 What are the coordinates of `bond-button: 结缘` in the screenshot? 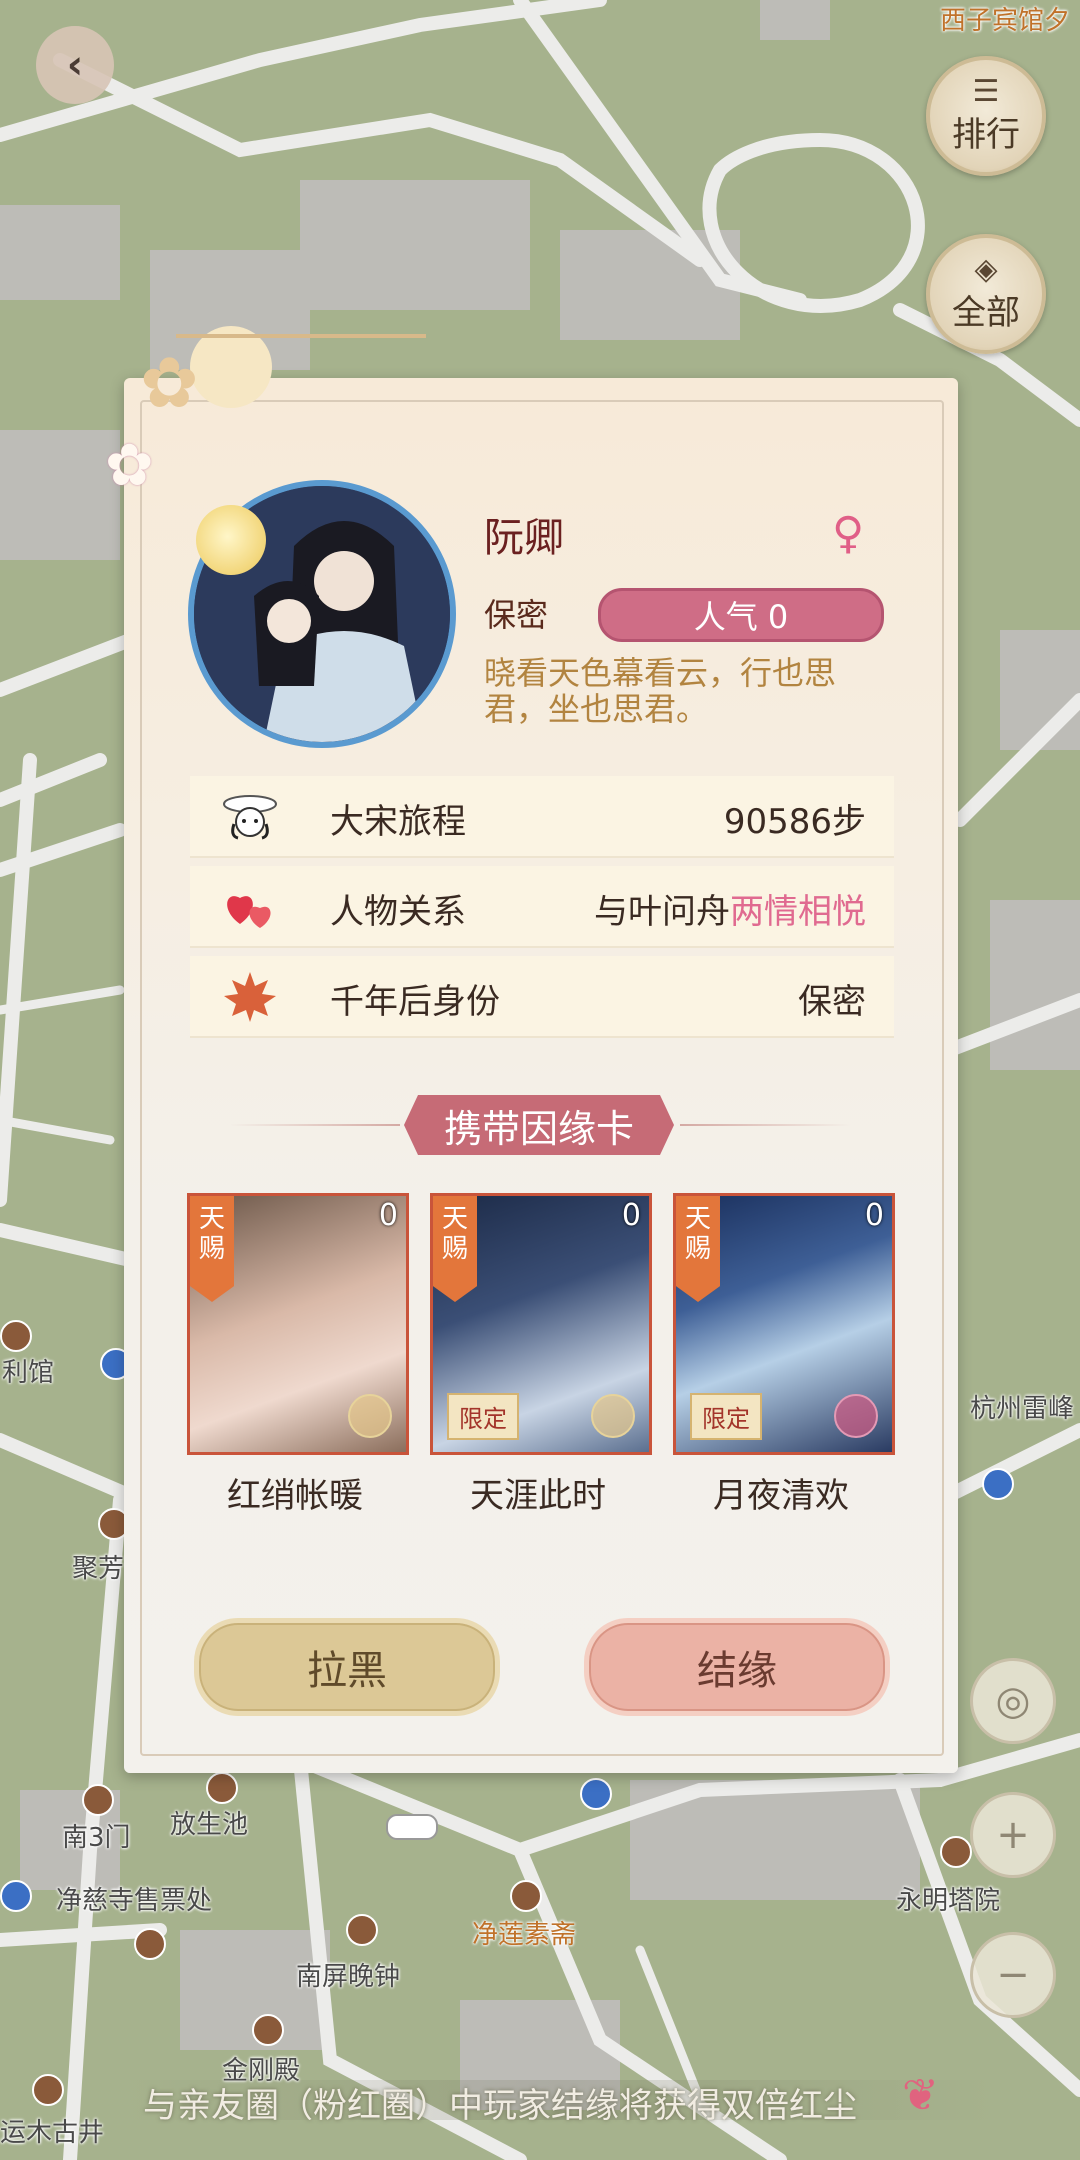 It's located at (737, 1667).